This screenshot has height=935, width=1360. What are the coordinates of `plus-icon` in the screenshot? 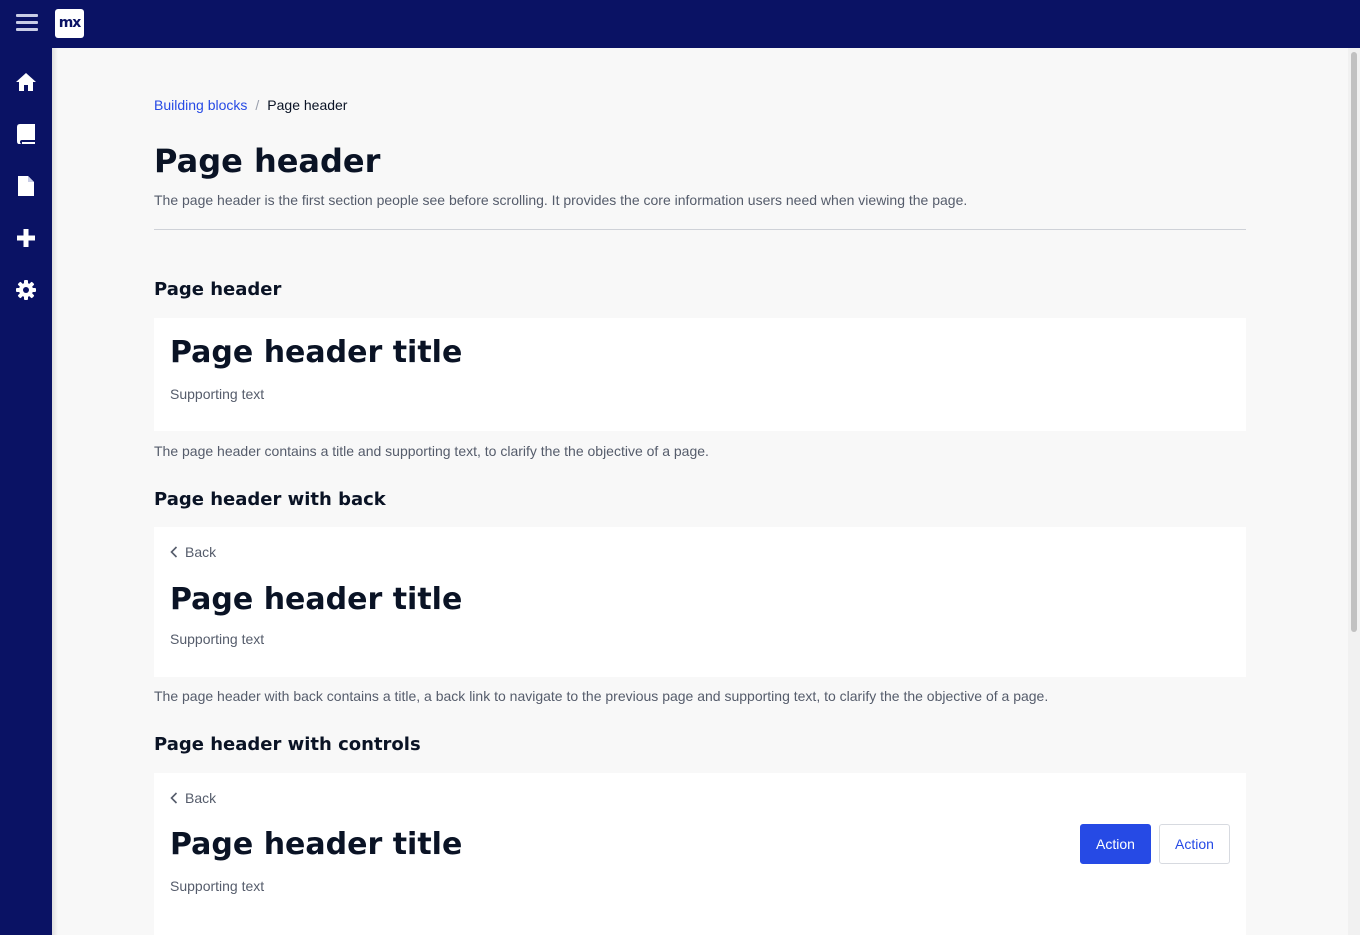 It's located at (26, 238).